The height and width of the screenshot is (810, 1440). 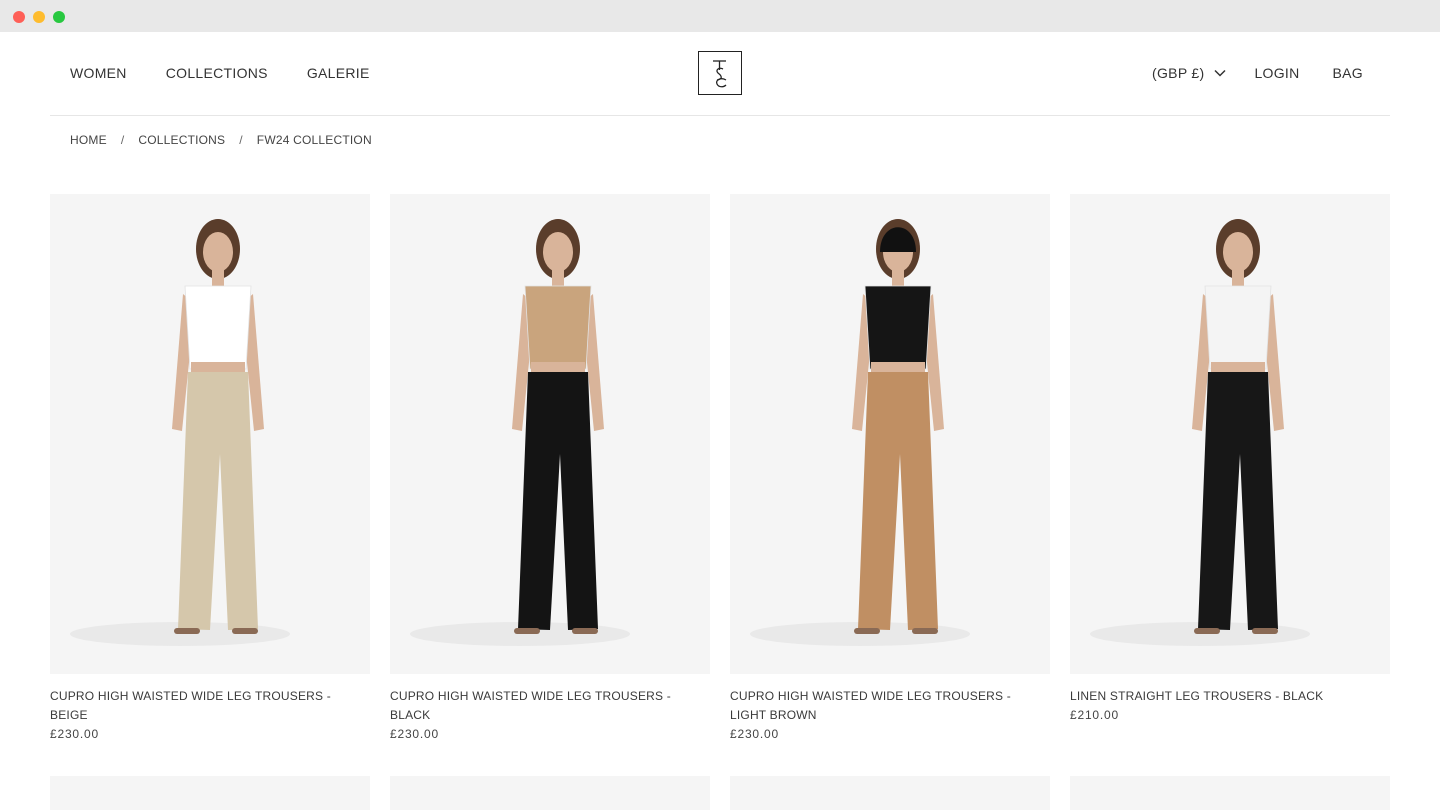 What do you see at coordinates (98, 73) in the screenshot?
I see `nav-women: WOMEN` at bounding box center [98, 73].